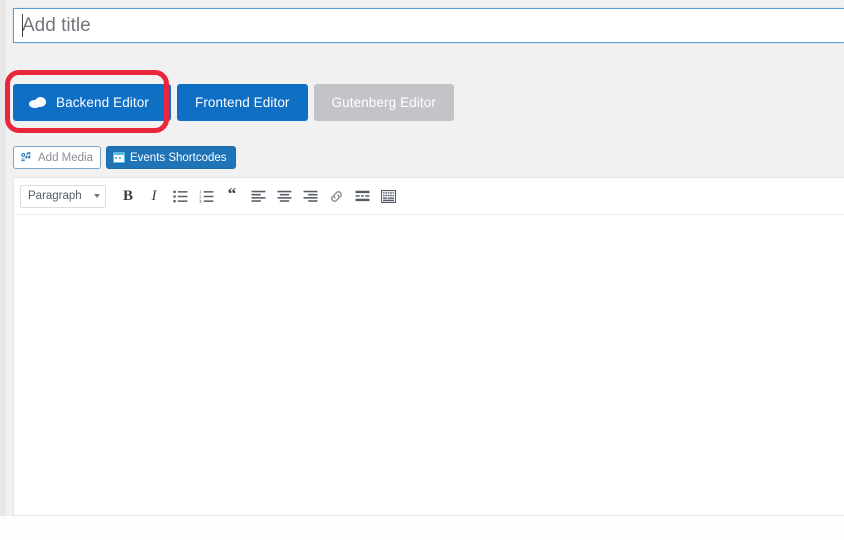 The image size is (844, 540). Describe the element at coordinates (65, 157) in the screenshot. I see `add-media-label: Add Media` at that location.